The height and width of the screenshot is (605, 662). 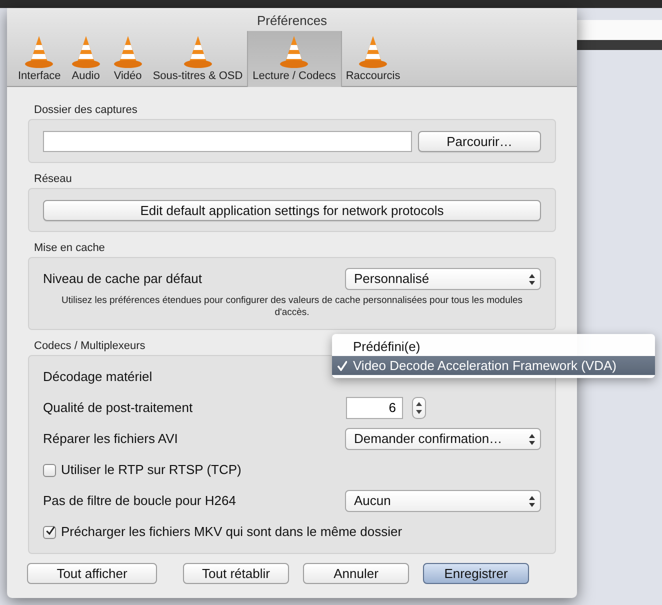 What do you see at coordinates (127, 58) in the screenshot?
I see `toolbar-tab: Vidéo` at bounding box center [127, 58].